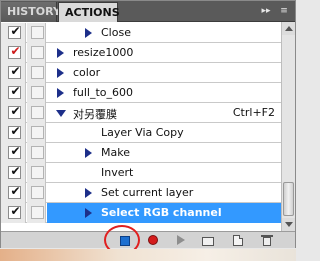 This screenshot has width=320, height=261. What do you see at coordinates (164, 173) in the screenshot?
I see `action-row-content: Invert` at bounding box center [164, 173].